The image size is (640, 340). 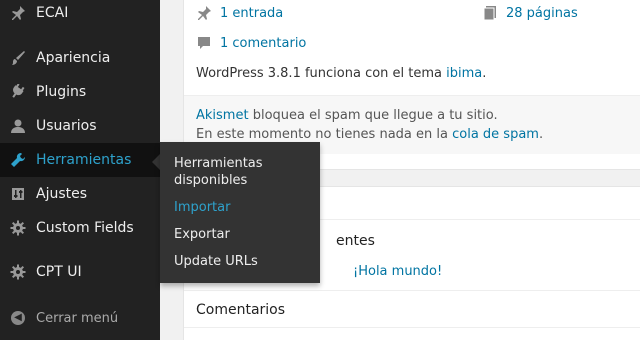 I want to click on akismet-link: Akismet, so click(x=222, y=115).